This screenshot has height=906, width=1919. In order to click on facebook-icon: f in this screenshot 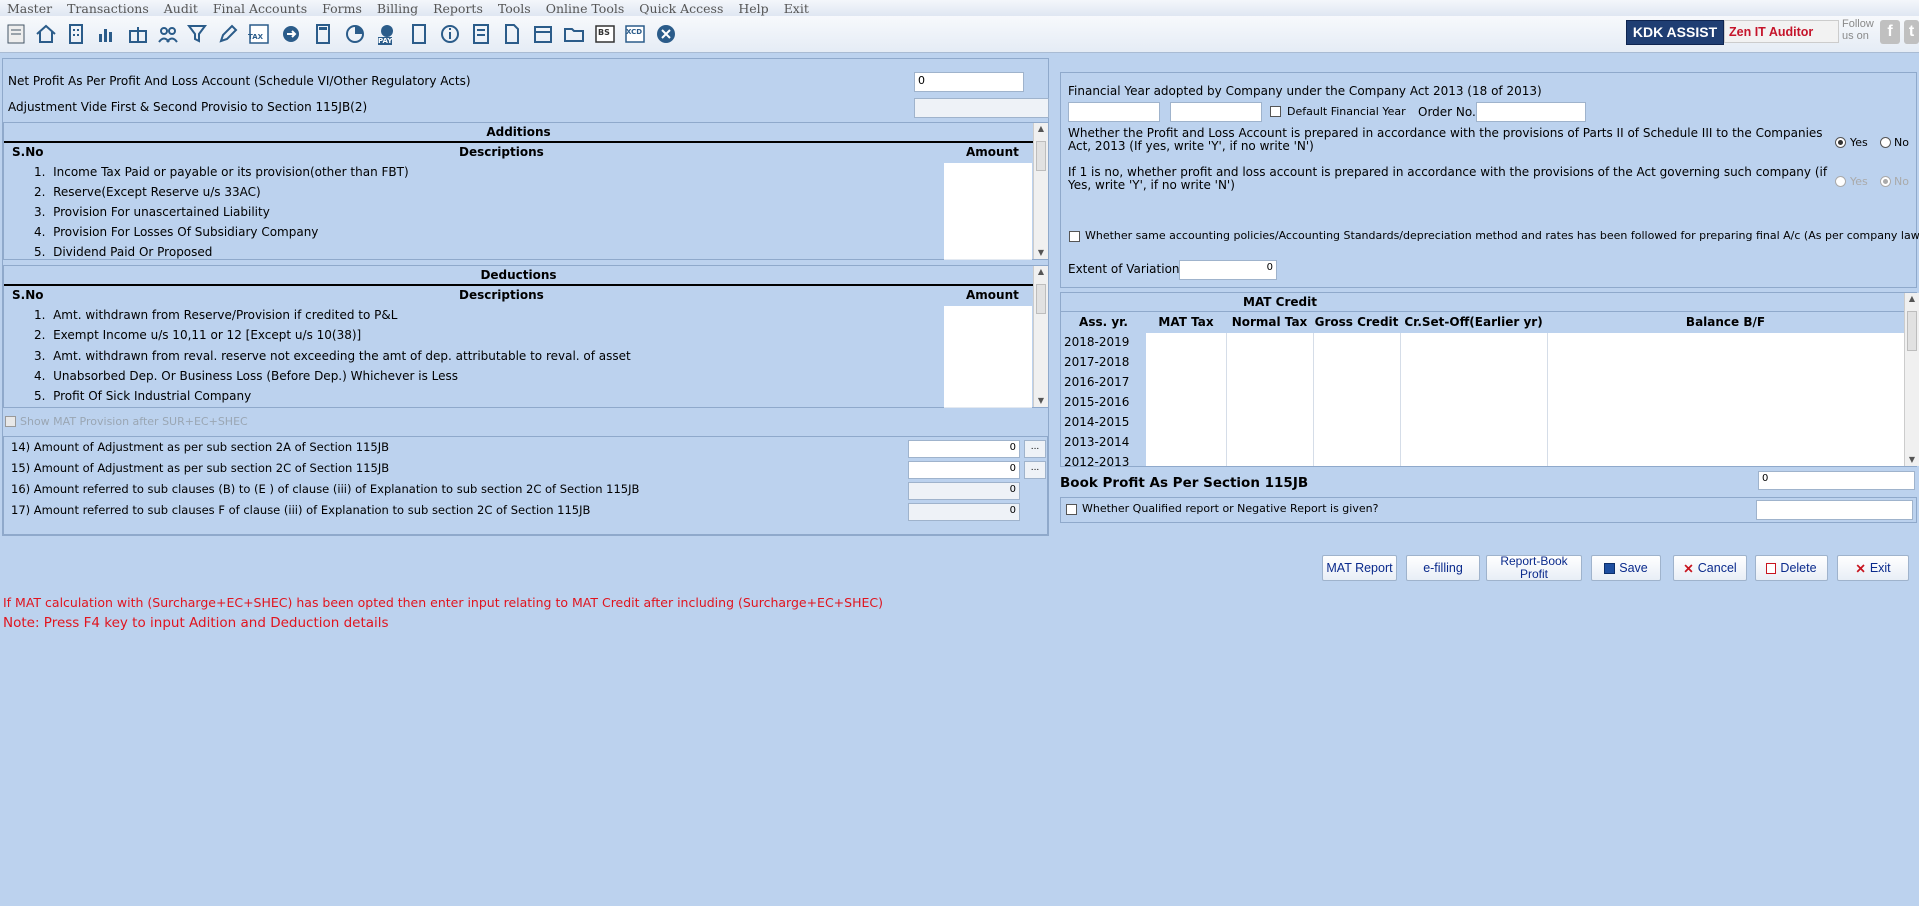, I will do `click(1890, 32)`.